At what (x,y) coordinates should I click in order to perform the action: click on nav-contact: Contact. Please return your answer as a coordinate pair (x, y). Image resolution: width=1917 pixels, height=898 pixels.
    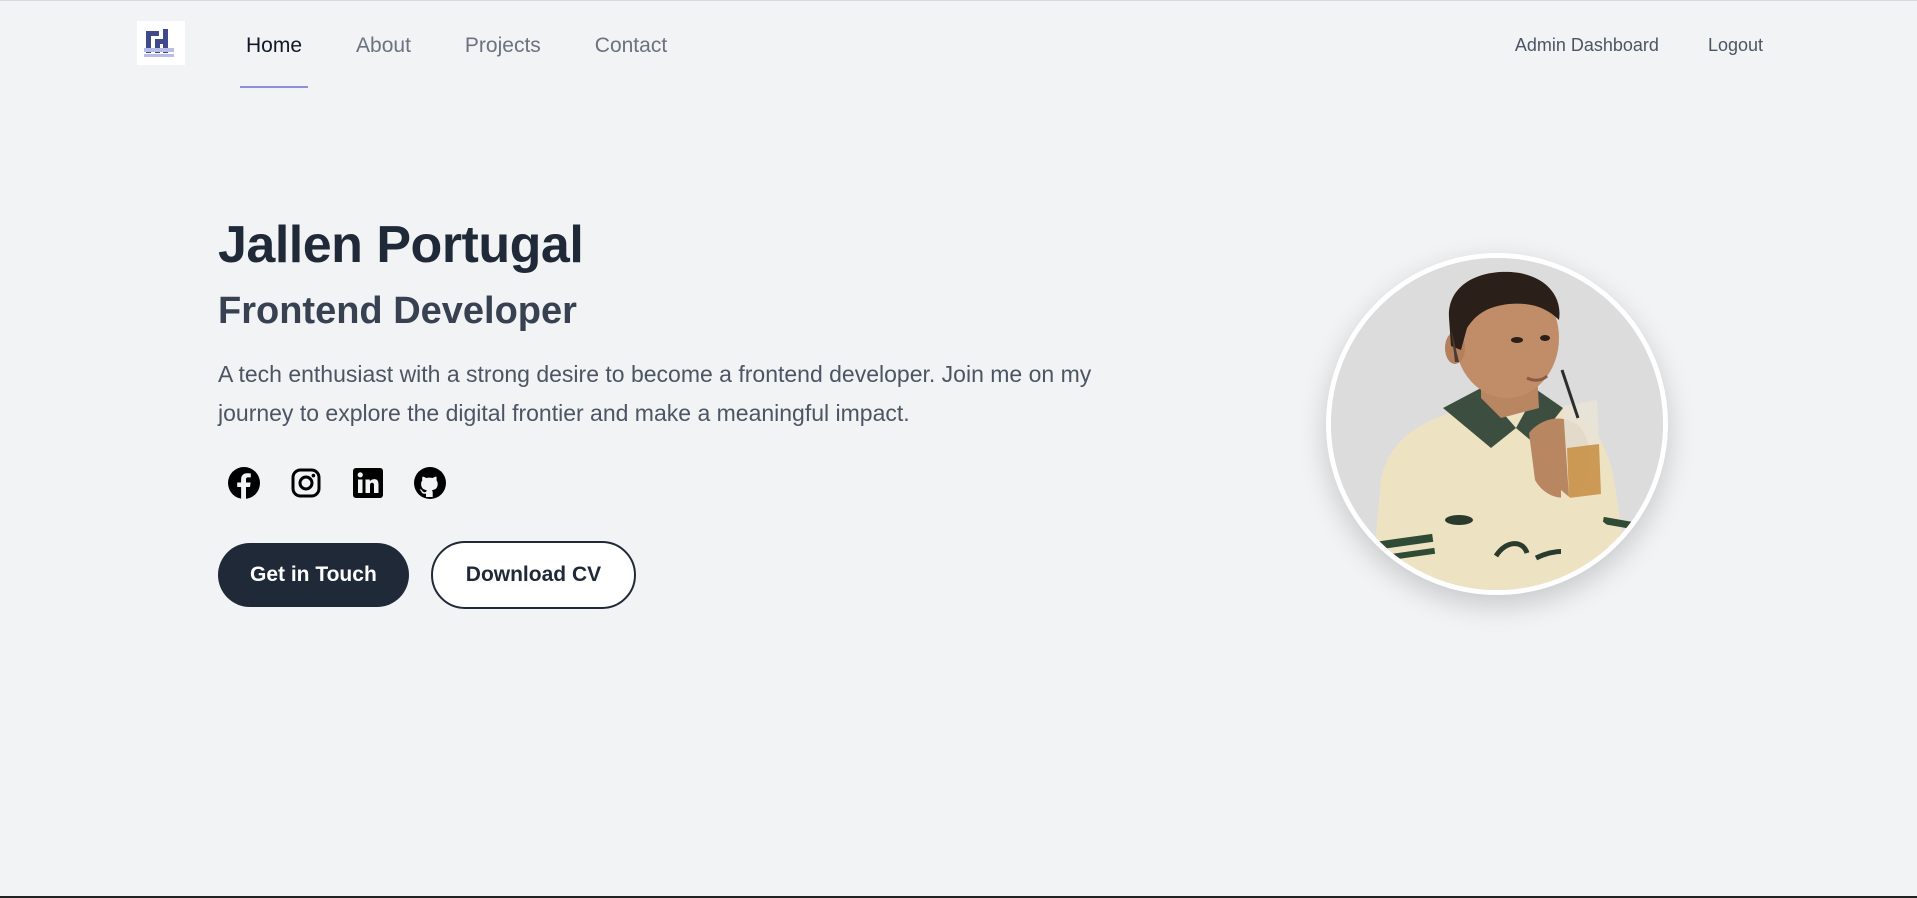
    Looking at the image, I should click on (631, 46).